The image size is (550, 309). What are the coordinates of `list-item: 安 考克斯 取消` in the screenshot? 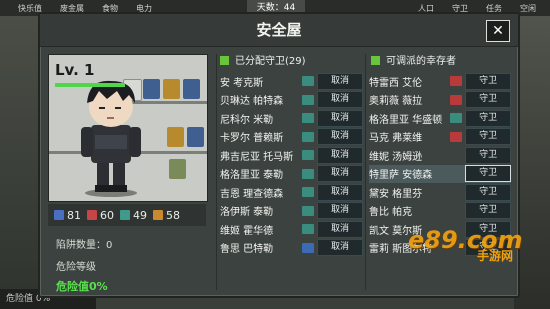 It's located at (292, 81).